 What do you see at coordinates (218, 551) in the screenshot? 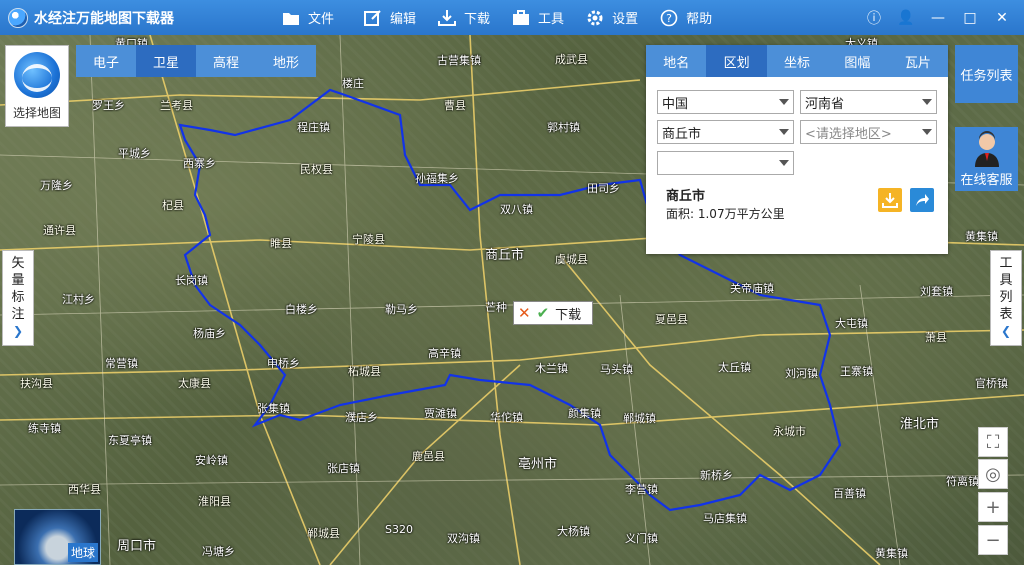
I see `map-place-label: 冯塘乡` at bounding box center [218, 551].